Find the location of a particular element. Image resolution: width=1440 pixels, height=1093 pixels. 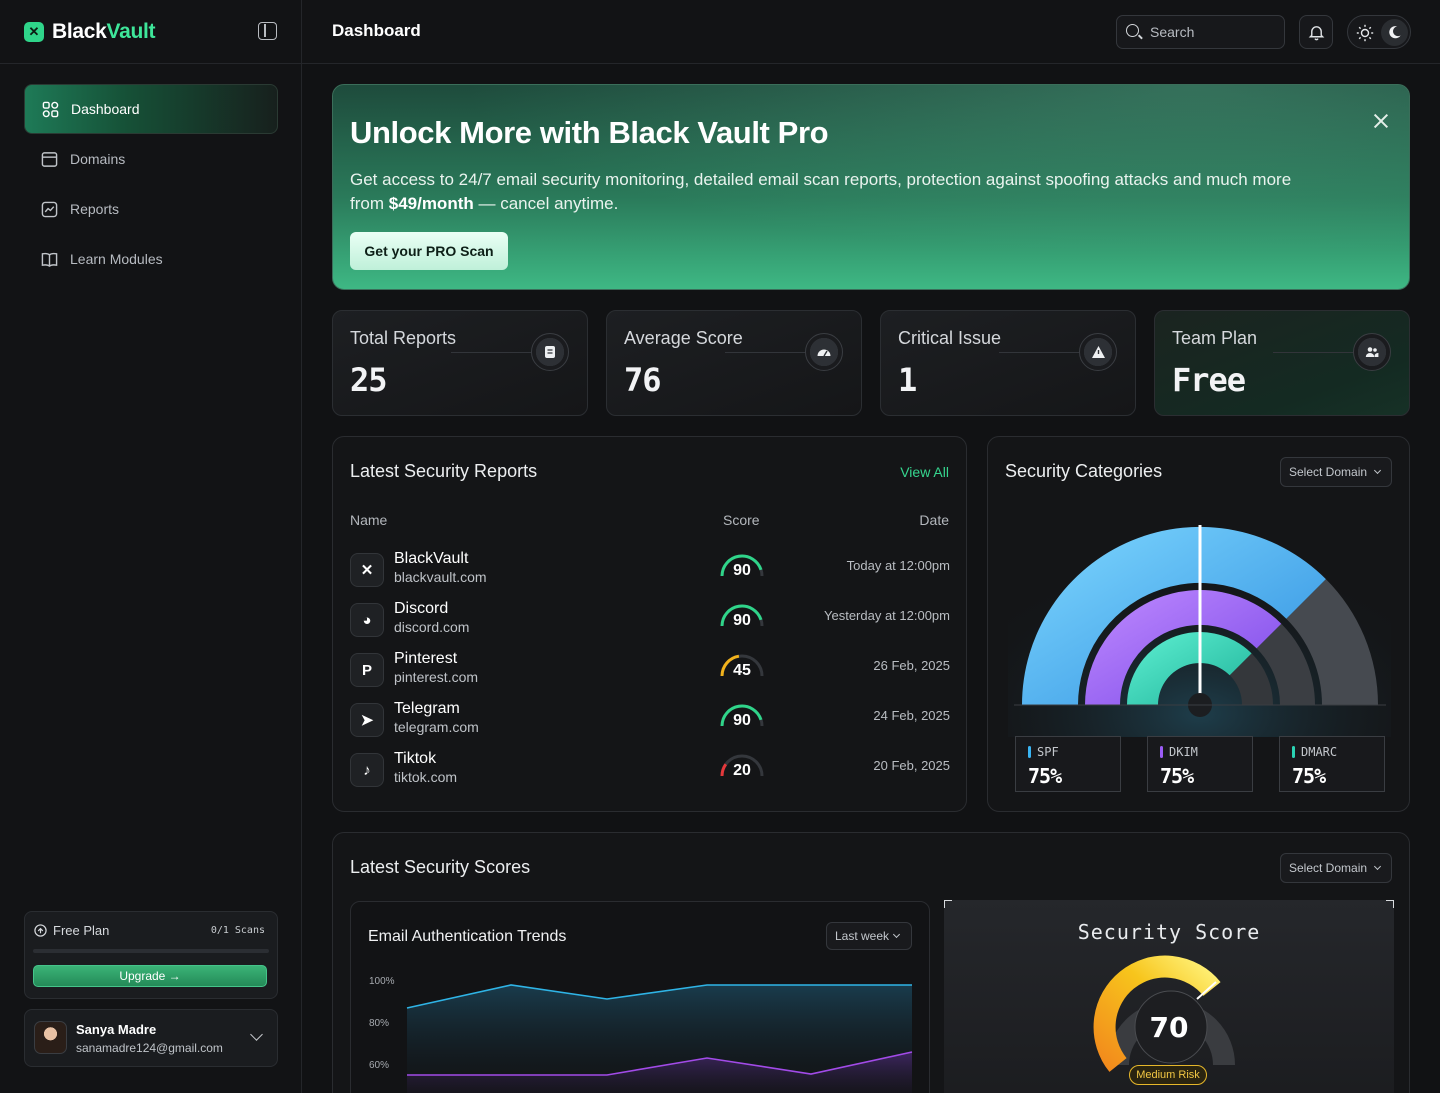

panel-title: Latest Security Reports is located at coordinates (444, 471).